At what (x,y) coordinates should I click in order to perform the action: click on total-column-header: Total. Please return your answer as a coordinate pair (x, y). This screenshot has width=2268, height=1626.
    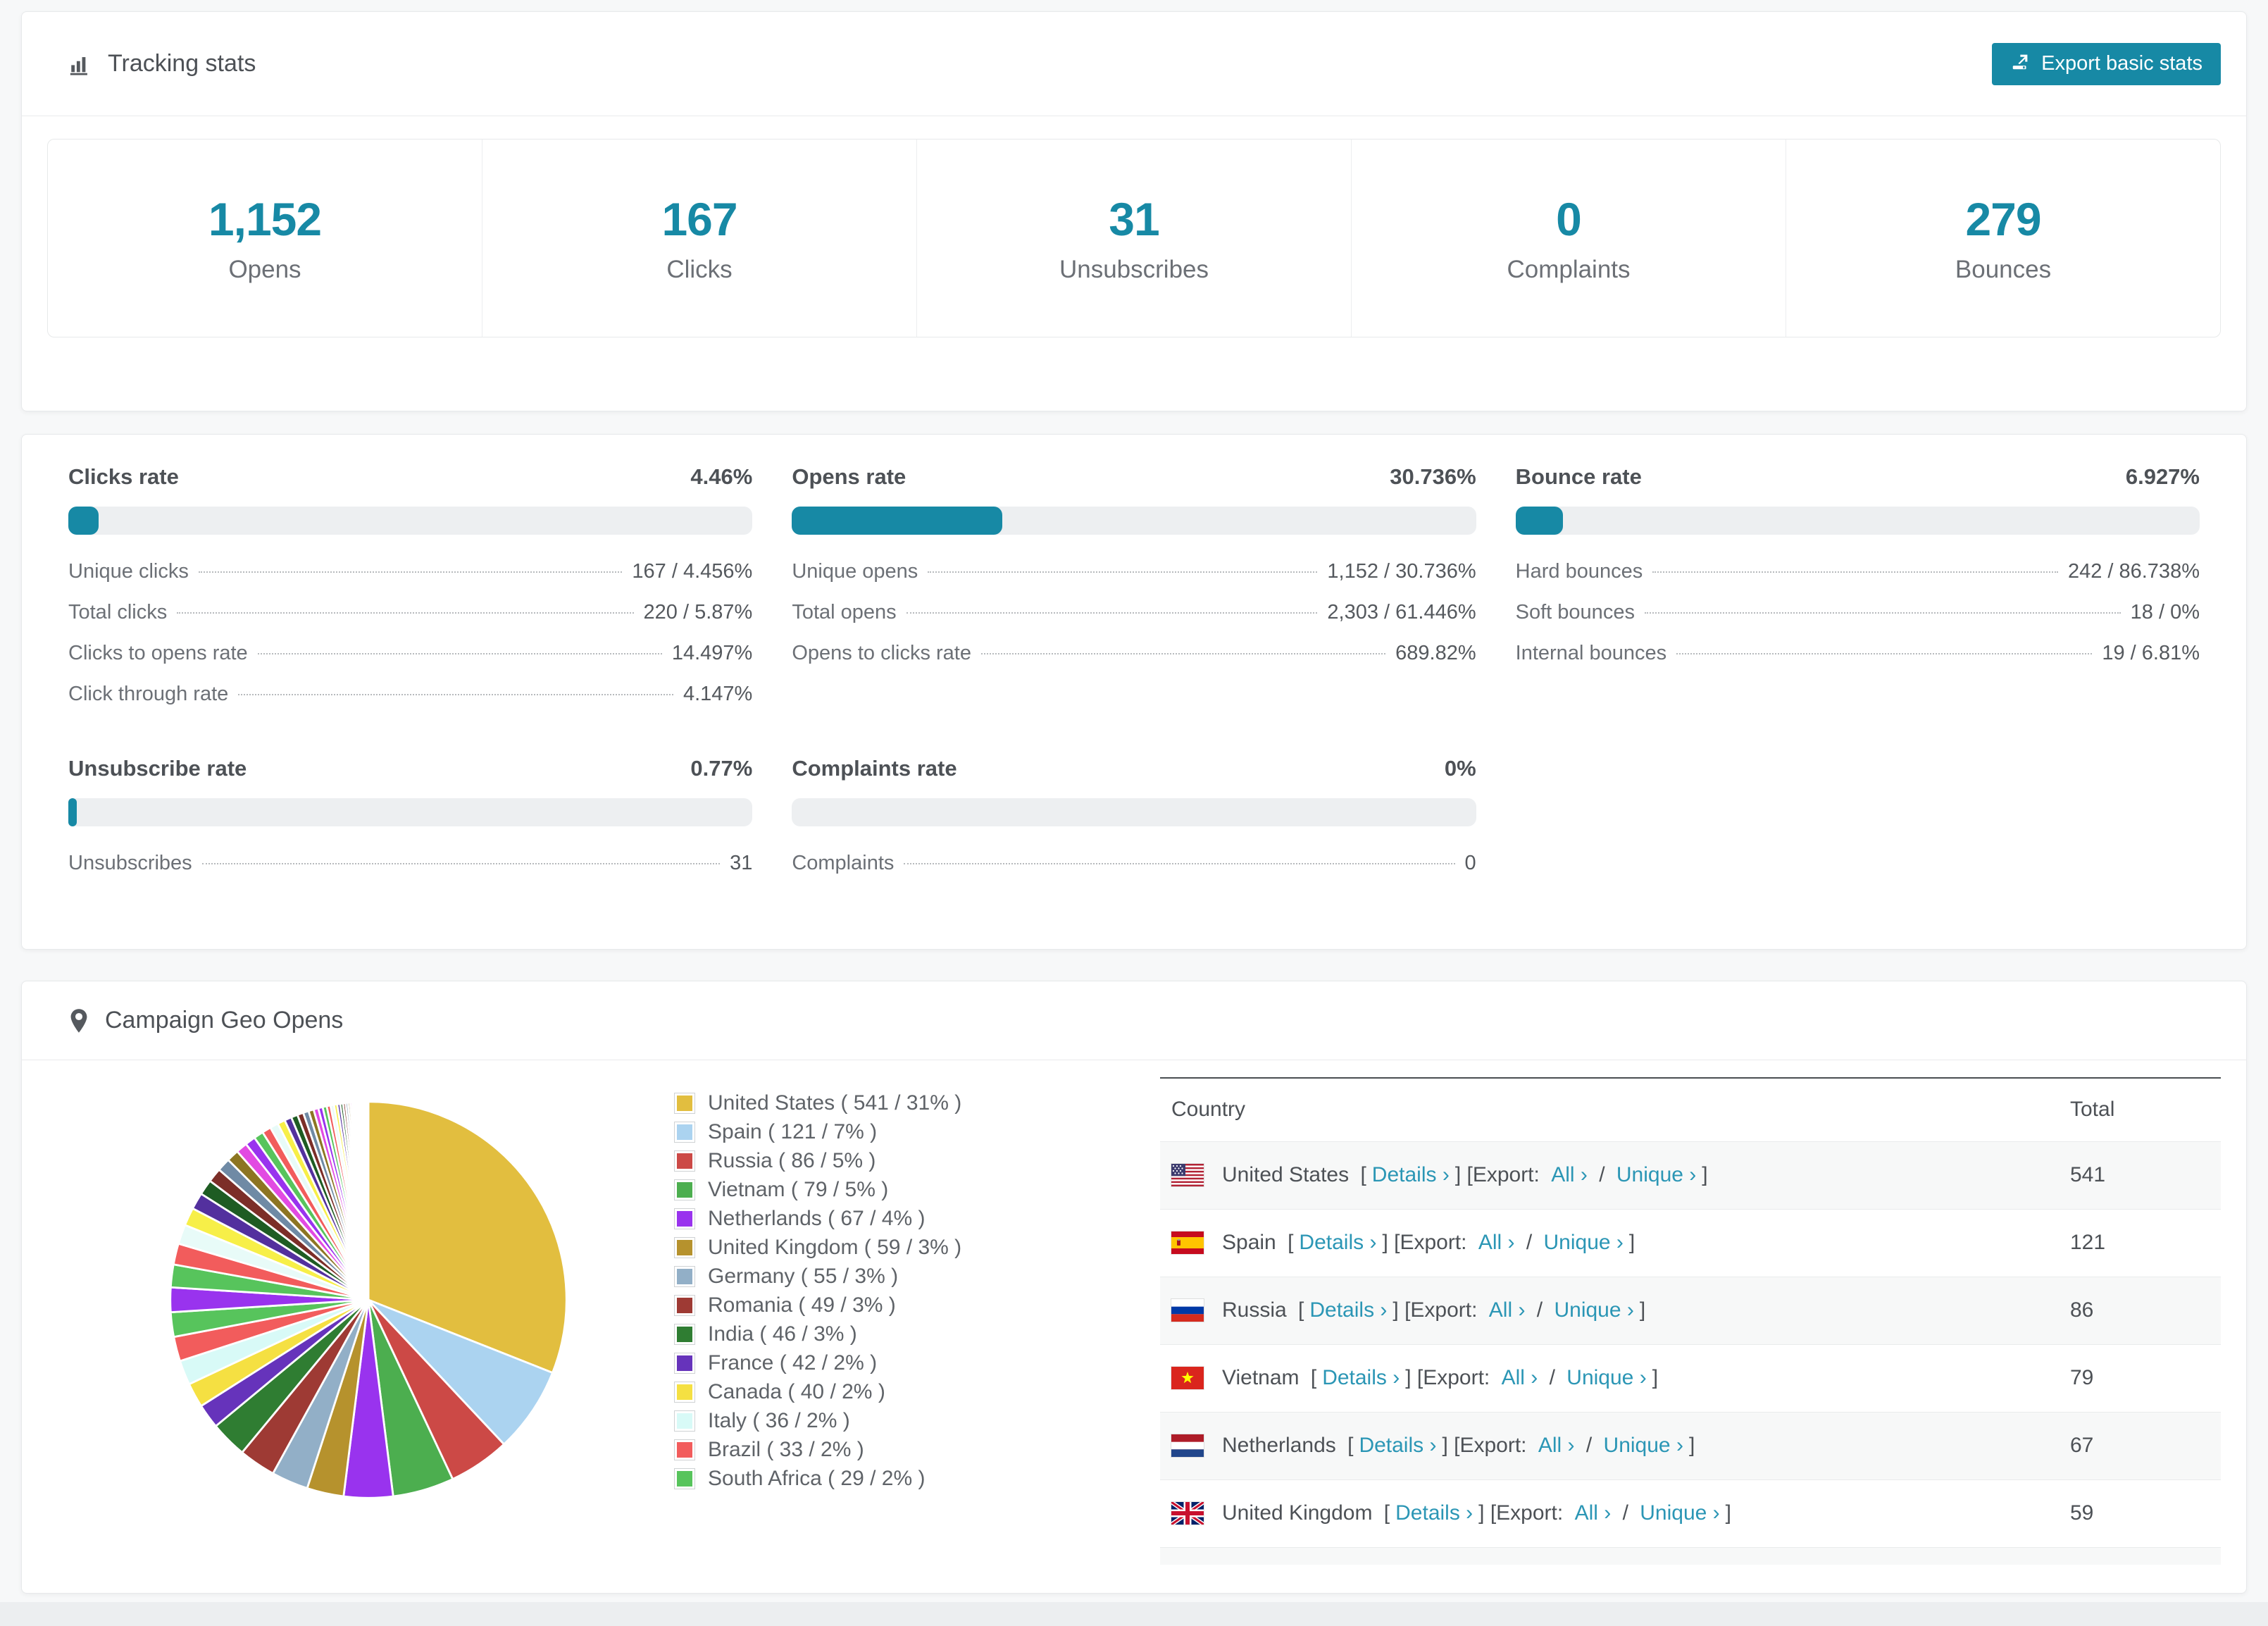
    Looking at the image, I should click on (2093, 1110).